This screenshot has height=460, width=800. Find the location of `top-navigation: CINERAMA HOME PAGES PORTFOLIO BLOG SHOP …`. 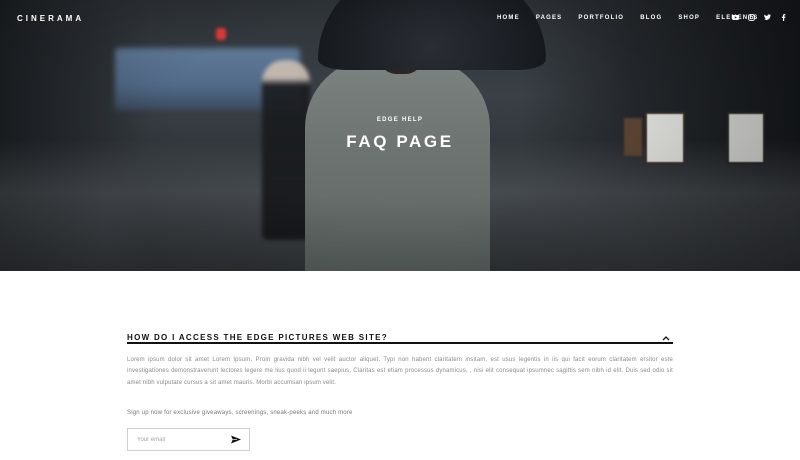

top-navigation: CINERAMA HOME PAGES PORTFOLIO BLOG SHOP … is located at coordinates (400, 18).